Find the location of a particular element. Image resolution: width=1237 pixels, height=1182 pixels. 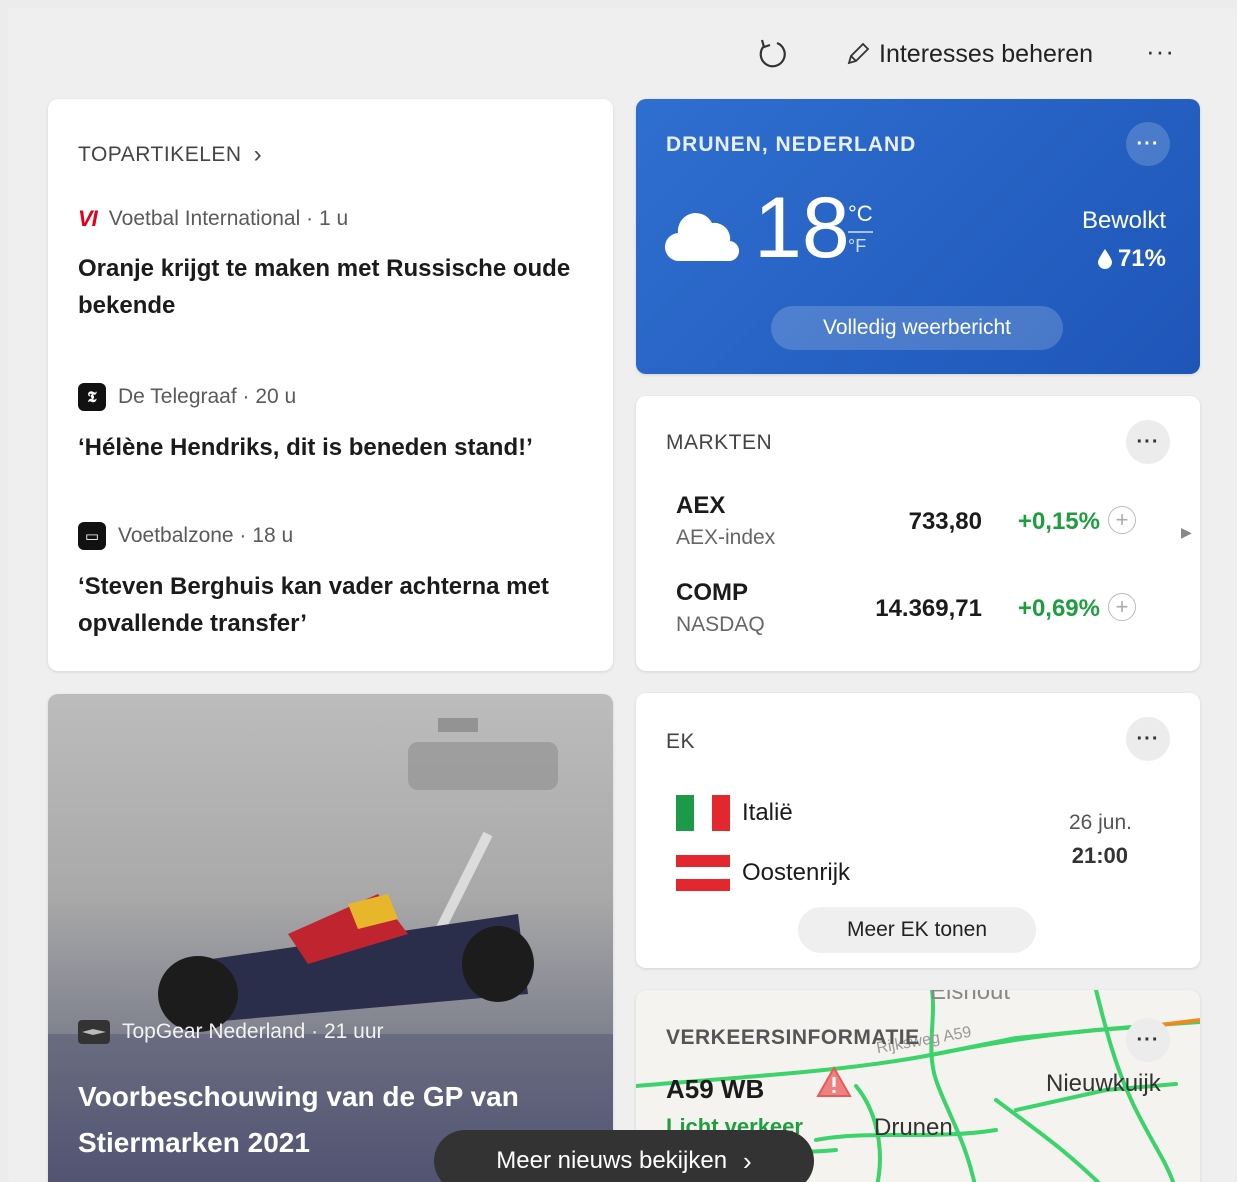

market-row: AEX AEX-index 733,80 +0,15% + is located at coordinates (926, 522).